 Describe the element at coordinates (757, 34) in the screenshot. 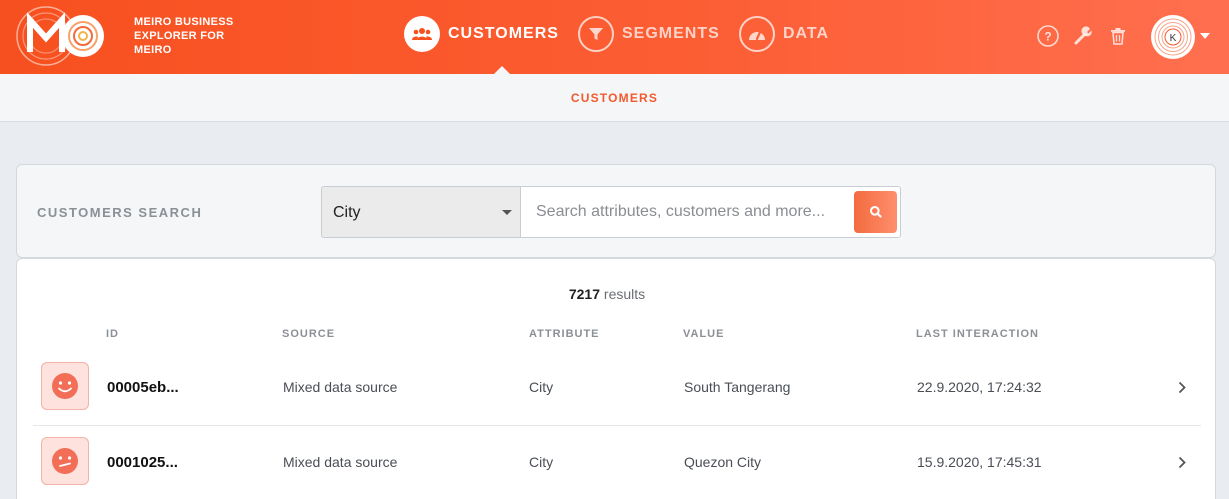

I see `gauge-icon` at that location.